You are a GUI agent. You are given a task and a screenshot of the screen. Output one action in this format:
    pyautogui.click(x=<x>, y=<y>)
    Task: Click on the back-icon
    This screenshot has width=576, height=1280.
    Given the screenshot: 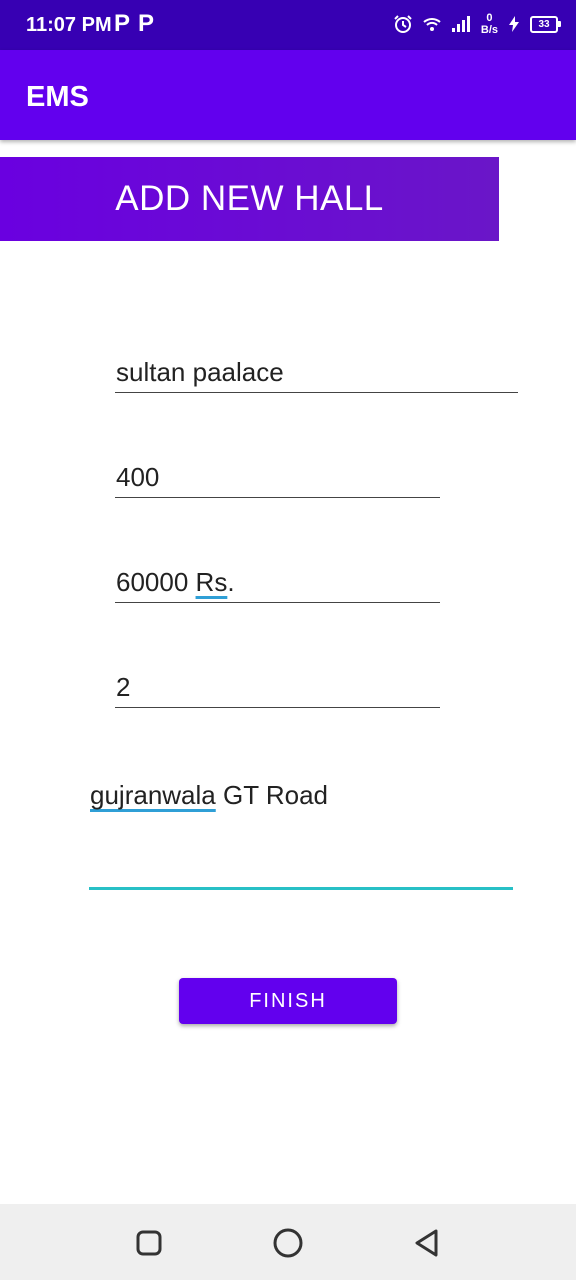 What is the action you would take?
    pyautogui.click(x=427, y=1243)
    